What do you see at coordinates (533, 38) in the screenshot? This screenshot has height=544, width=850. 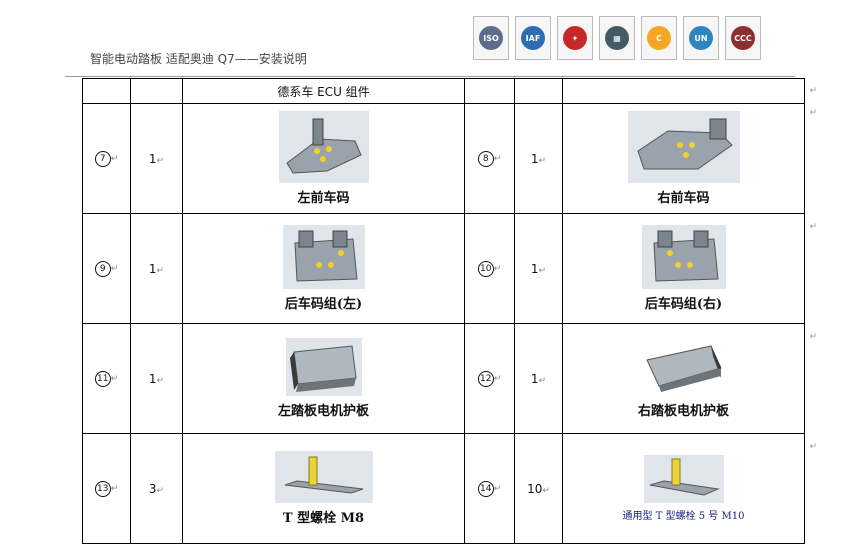 I see `iaf-icon: IAF` at bounding box center [533, 38].